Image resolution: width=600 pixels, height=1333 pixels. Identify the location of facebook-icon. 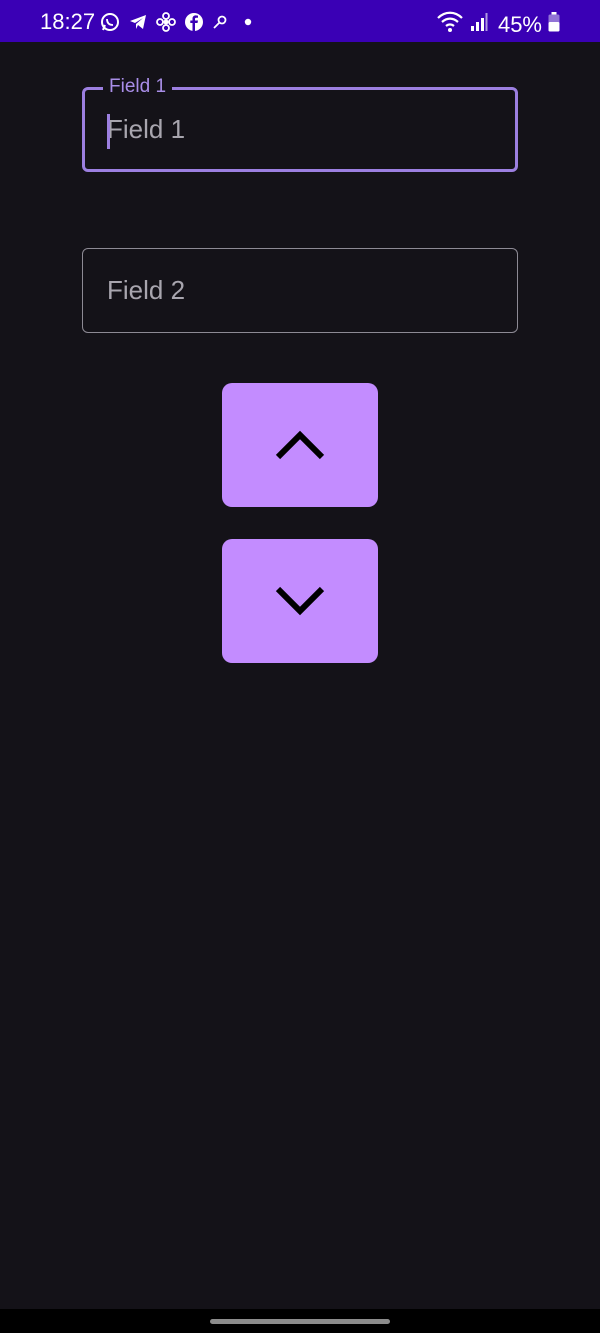
(194, 22).